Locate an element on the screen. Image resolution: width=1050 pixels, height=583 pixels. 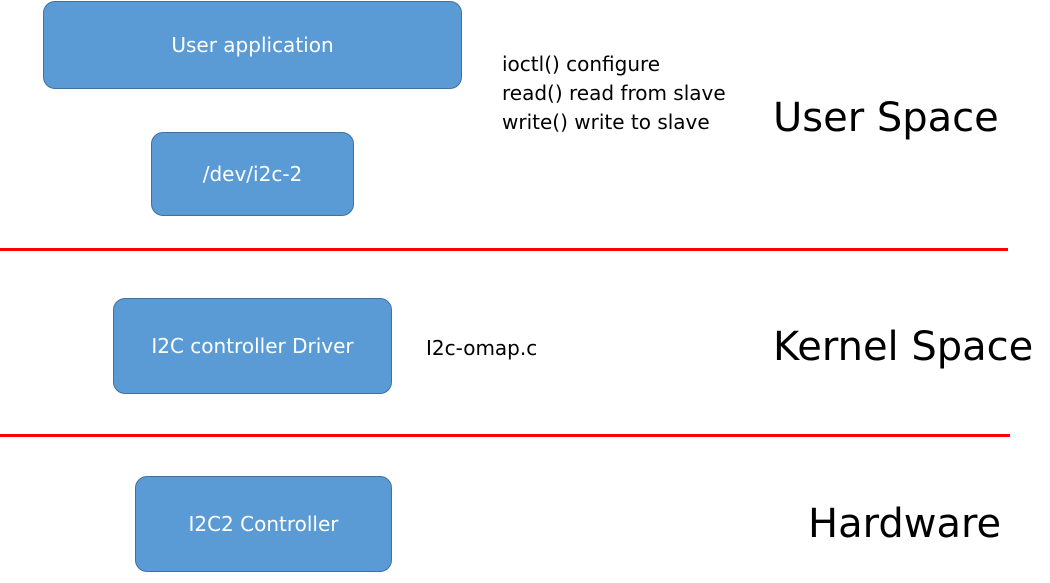
driver-source-file: I2c-omap.c is located at coordinates (482, 348).